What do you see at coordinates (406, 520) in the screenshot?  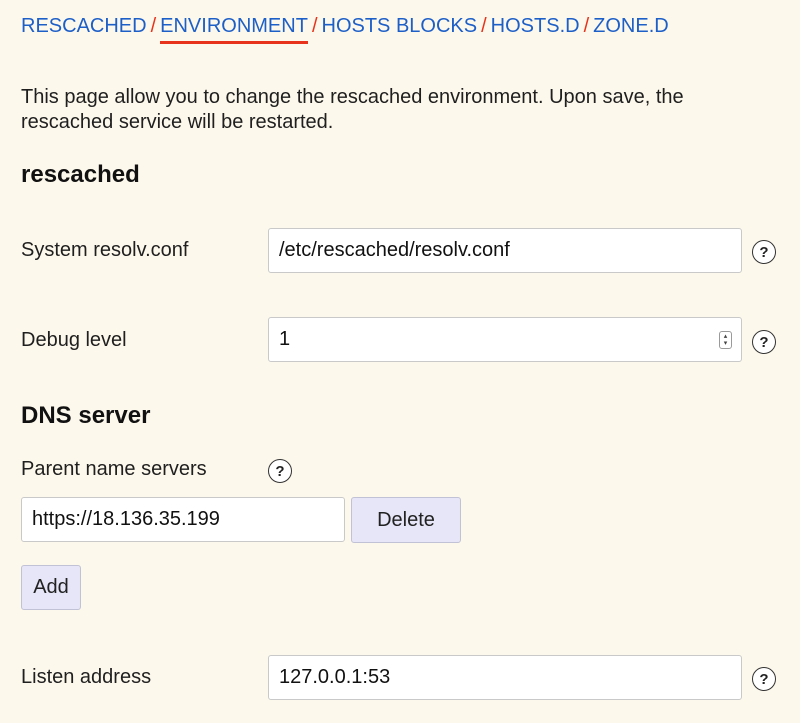 I see `delete-button: Delete` at bounding box center [406, 520].